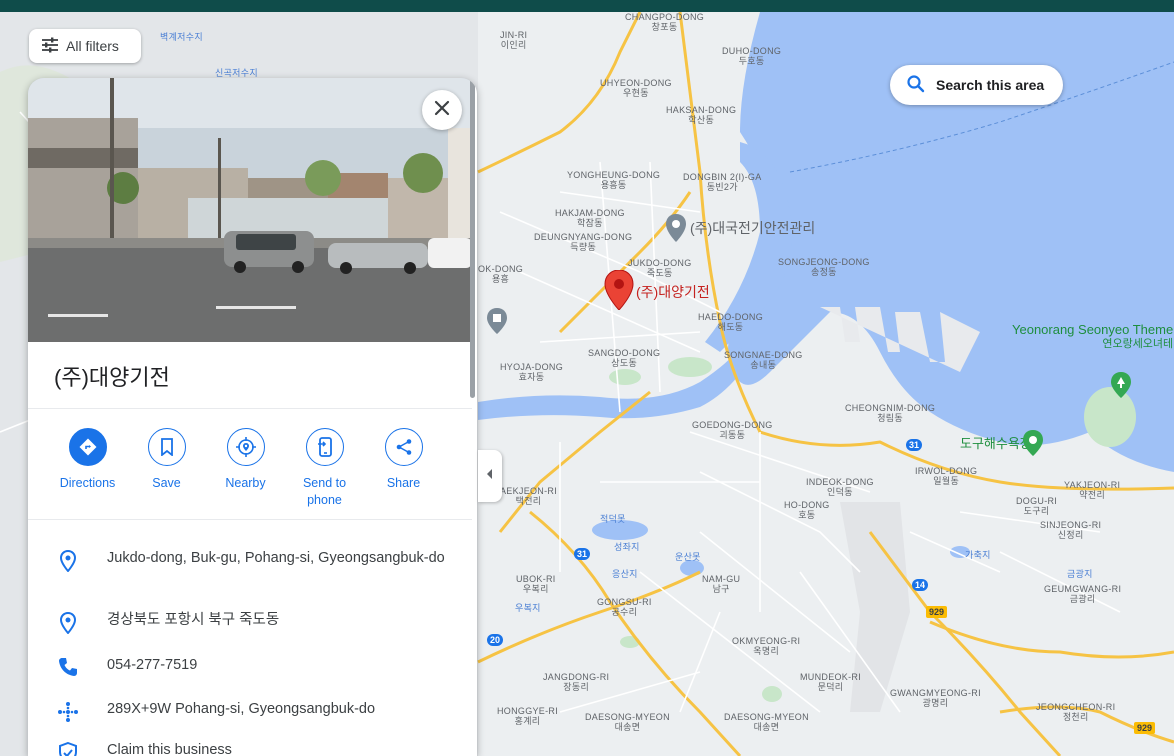 The height and width of the screenshot is (756, 1174). Describe the element at coordinates (472, 238) in the screenshot. I see `panel-scrollbar` at that location.